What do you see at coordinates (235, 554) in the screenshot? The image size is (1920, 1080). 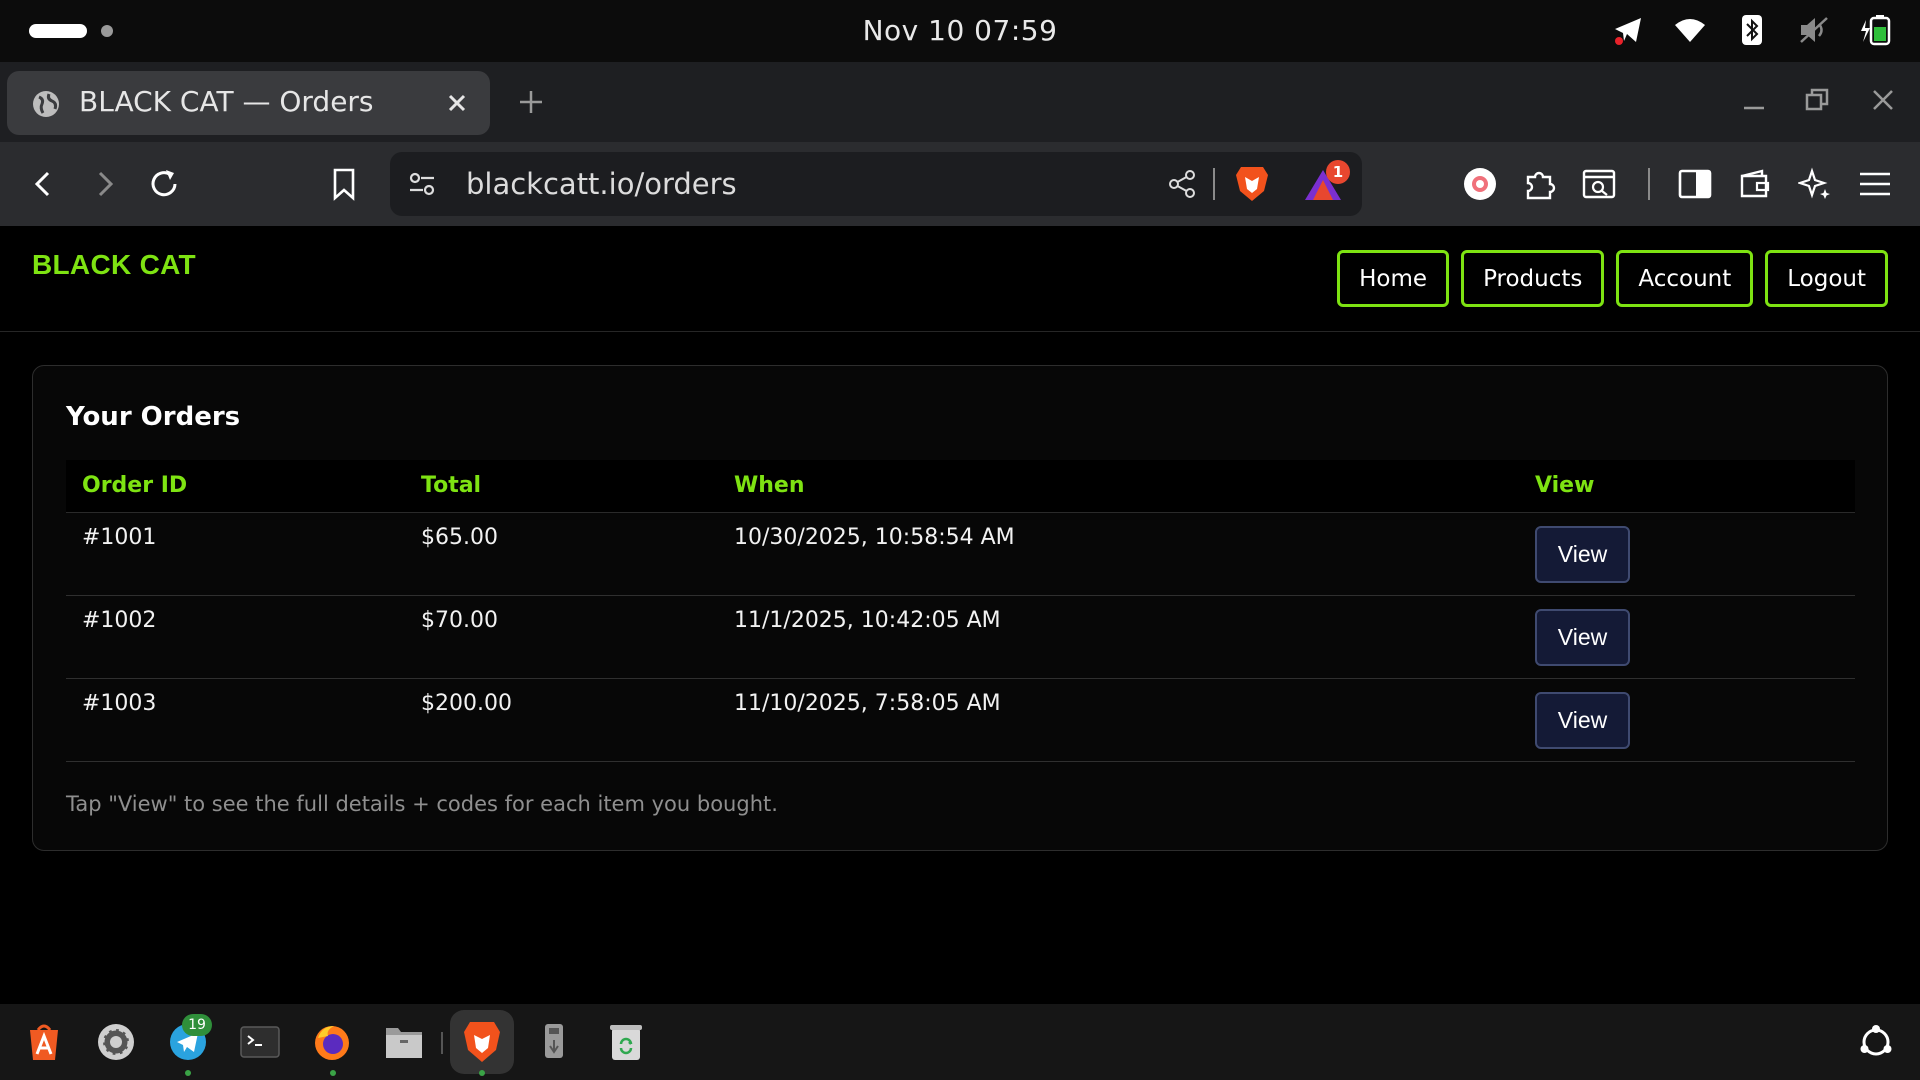 I see `order-id-cell: #1001` at bounding box center [235, 554].